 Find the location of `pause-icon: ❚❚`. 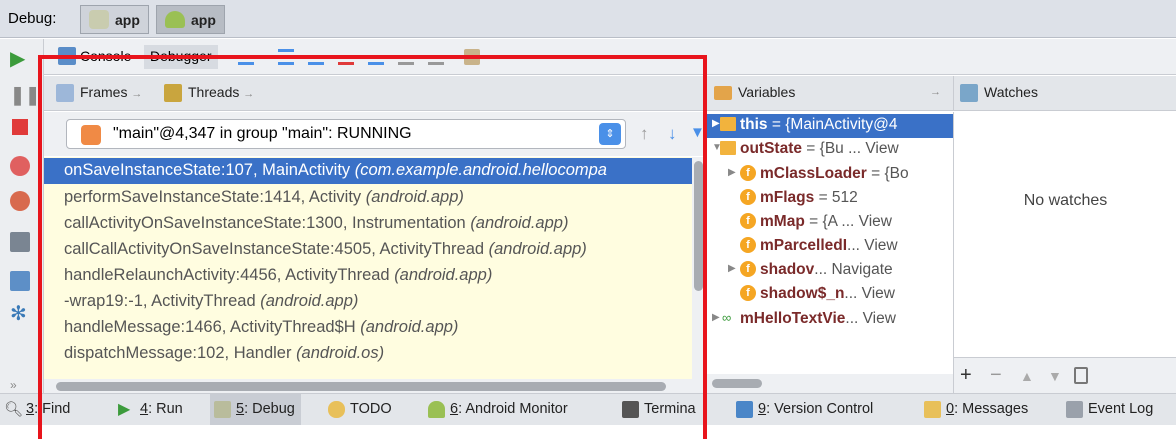

pause-icon: ❚❚ is located at coordinates (25, 95).